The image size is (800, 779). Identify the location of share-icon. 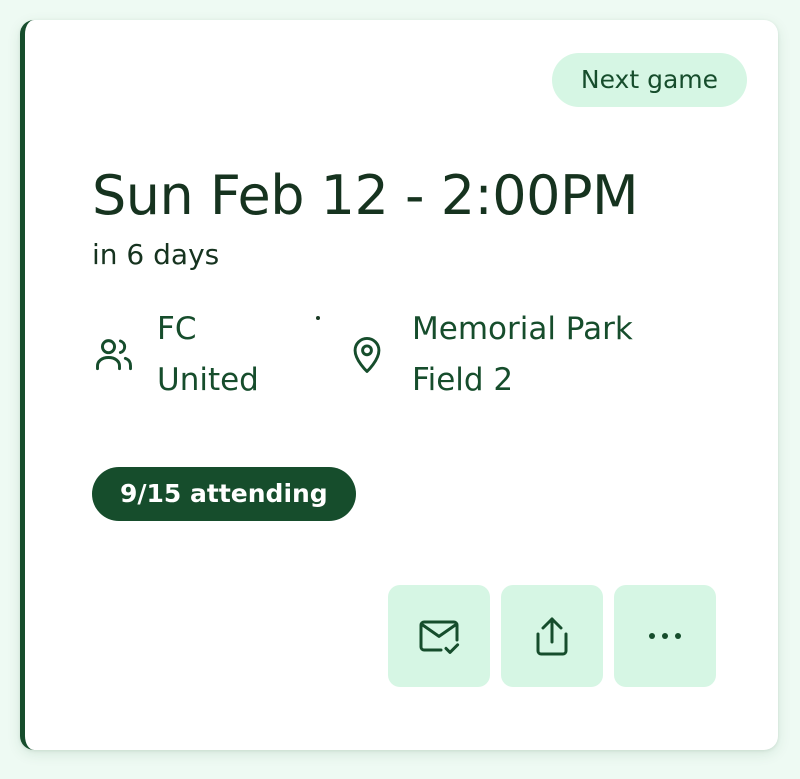
(552, 636).